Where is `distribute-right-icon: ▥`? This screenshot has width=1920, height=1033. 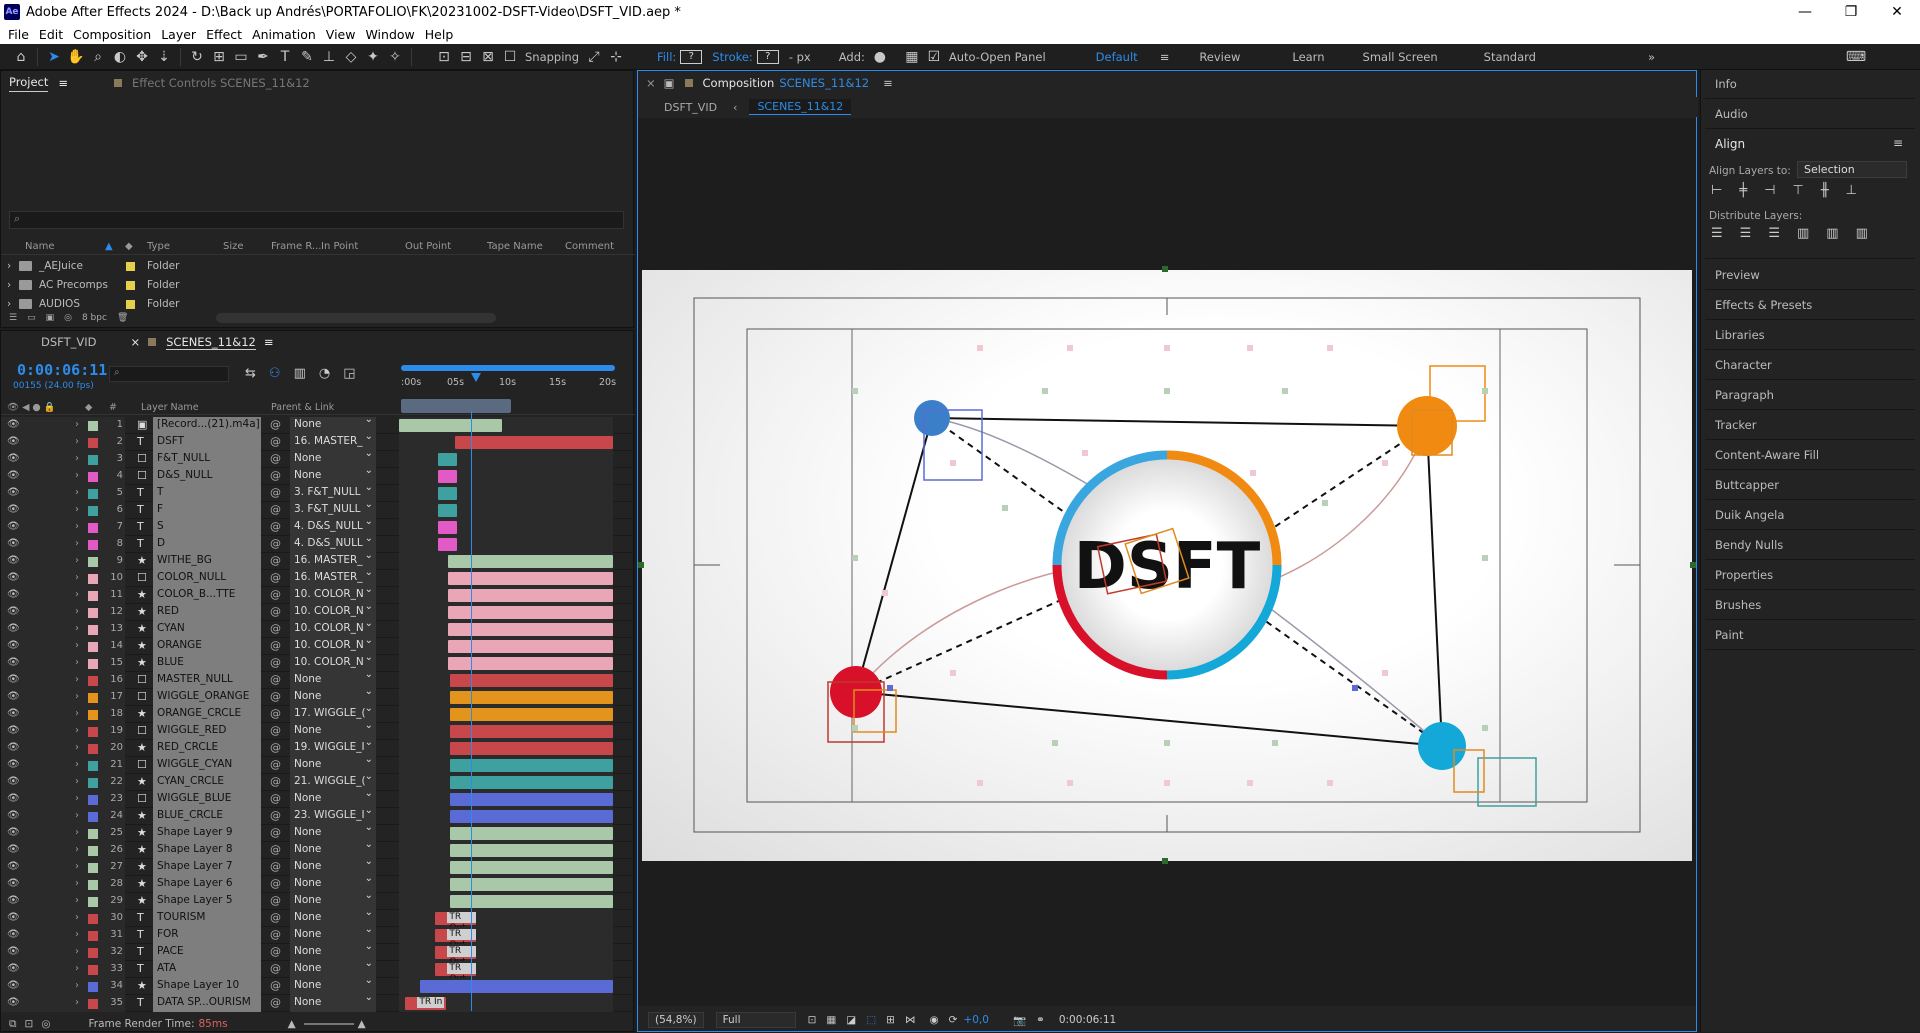 distribute-right-icon: ▥ is located at coordinates (1870, 233).